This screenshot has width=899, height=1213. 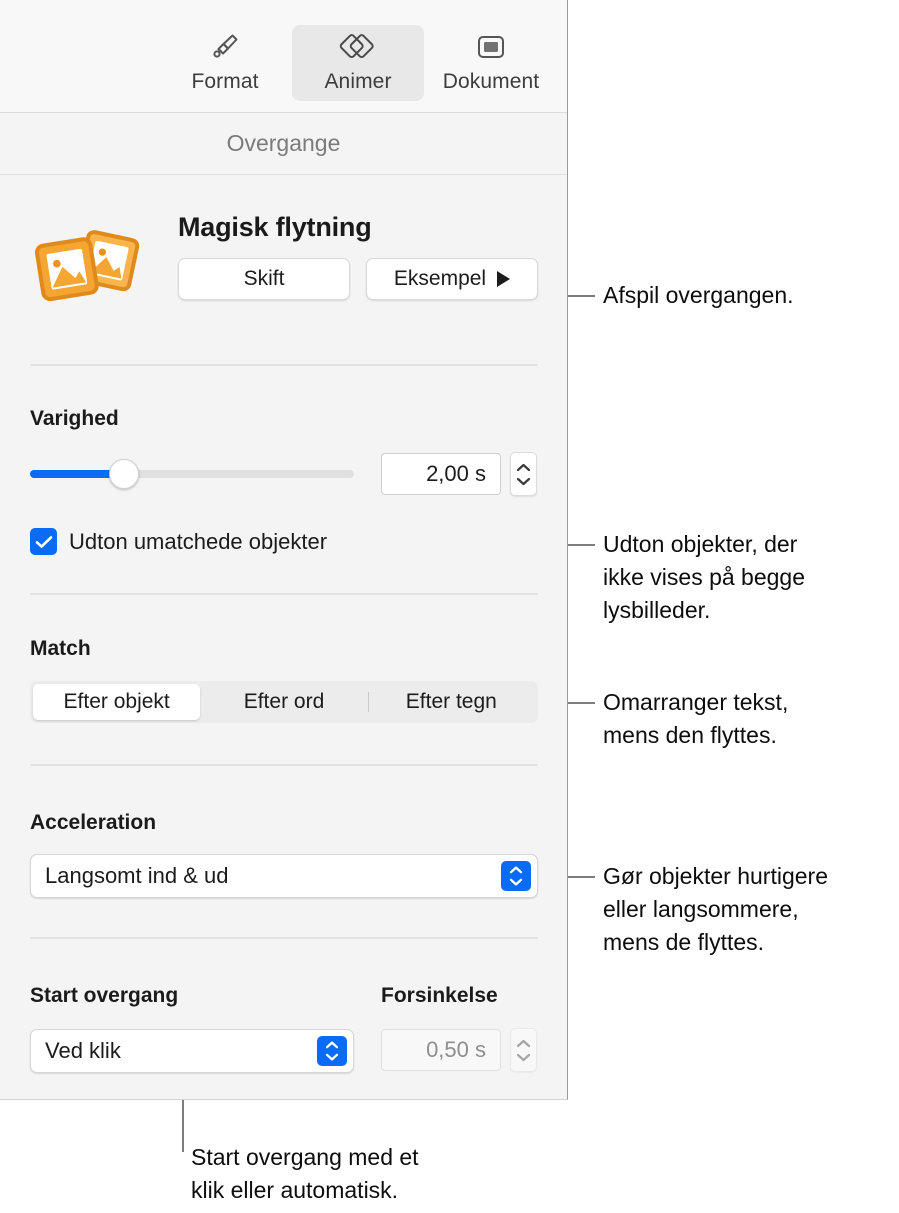 I want to click on delay-label: Forsinkelse, so click(x=439, y=995).